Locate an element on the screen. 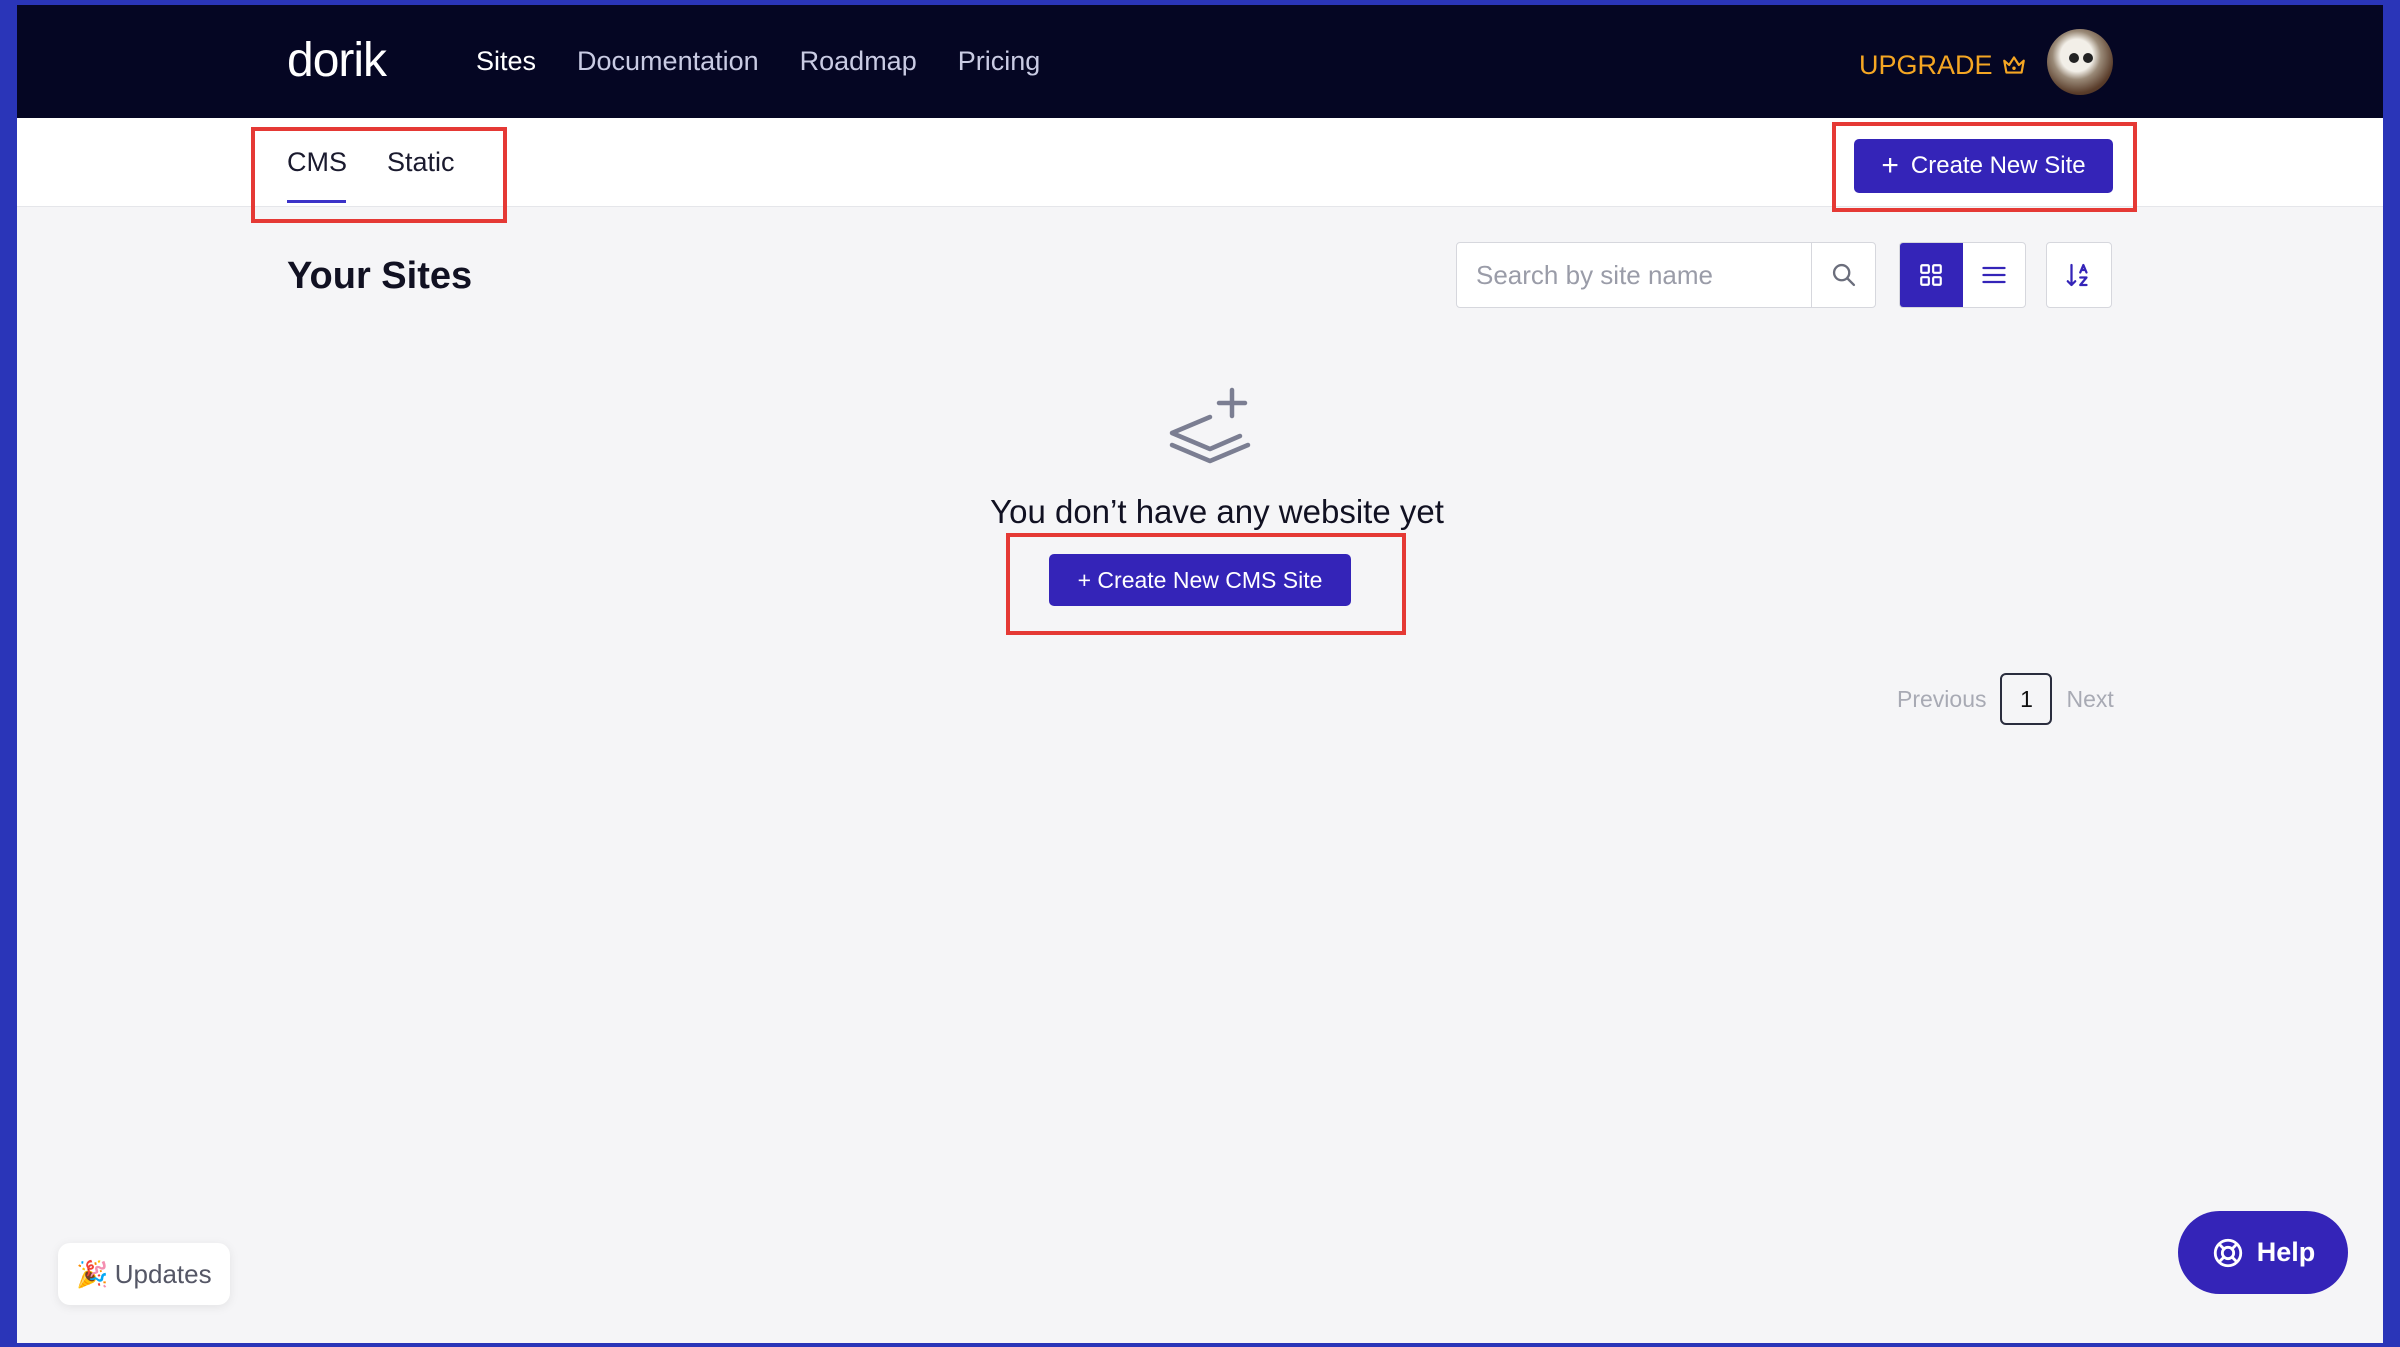  annotation-box-tabs is located at coordinates (379, 175).